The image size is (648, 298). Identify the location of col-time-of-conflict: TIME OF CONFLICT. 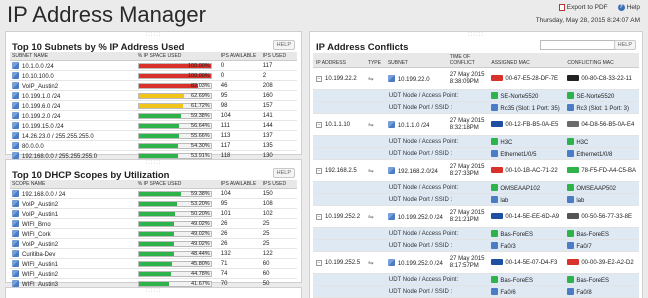
(467, 60).